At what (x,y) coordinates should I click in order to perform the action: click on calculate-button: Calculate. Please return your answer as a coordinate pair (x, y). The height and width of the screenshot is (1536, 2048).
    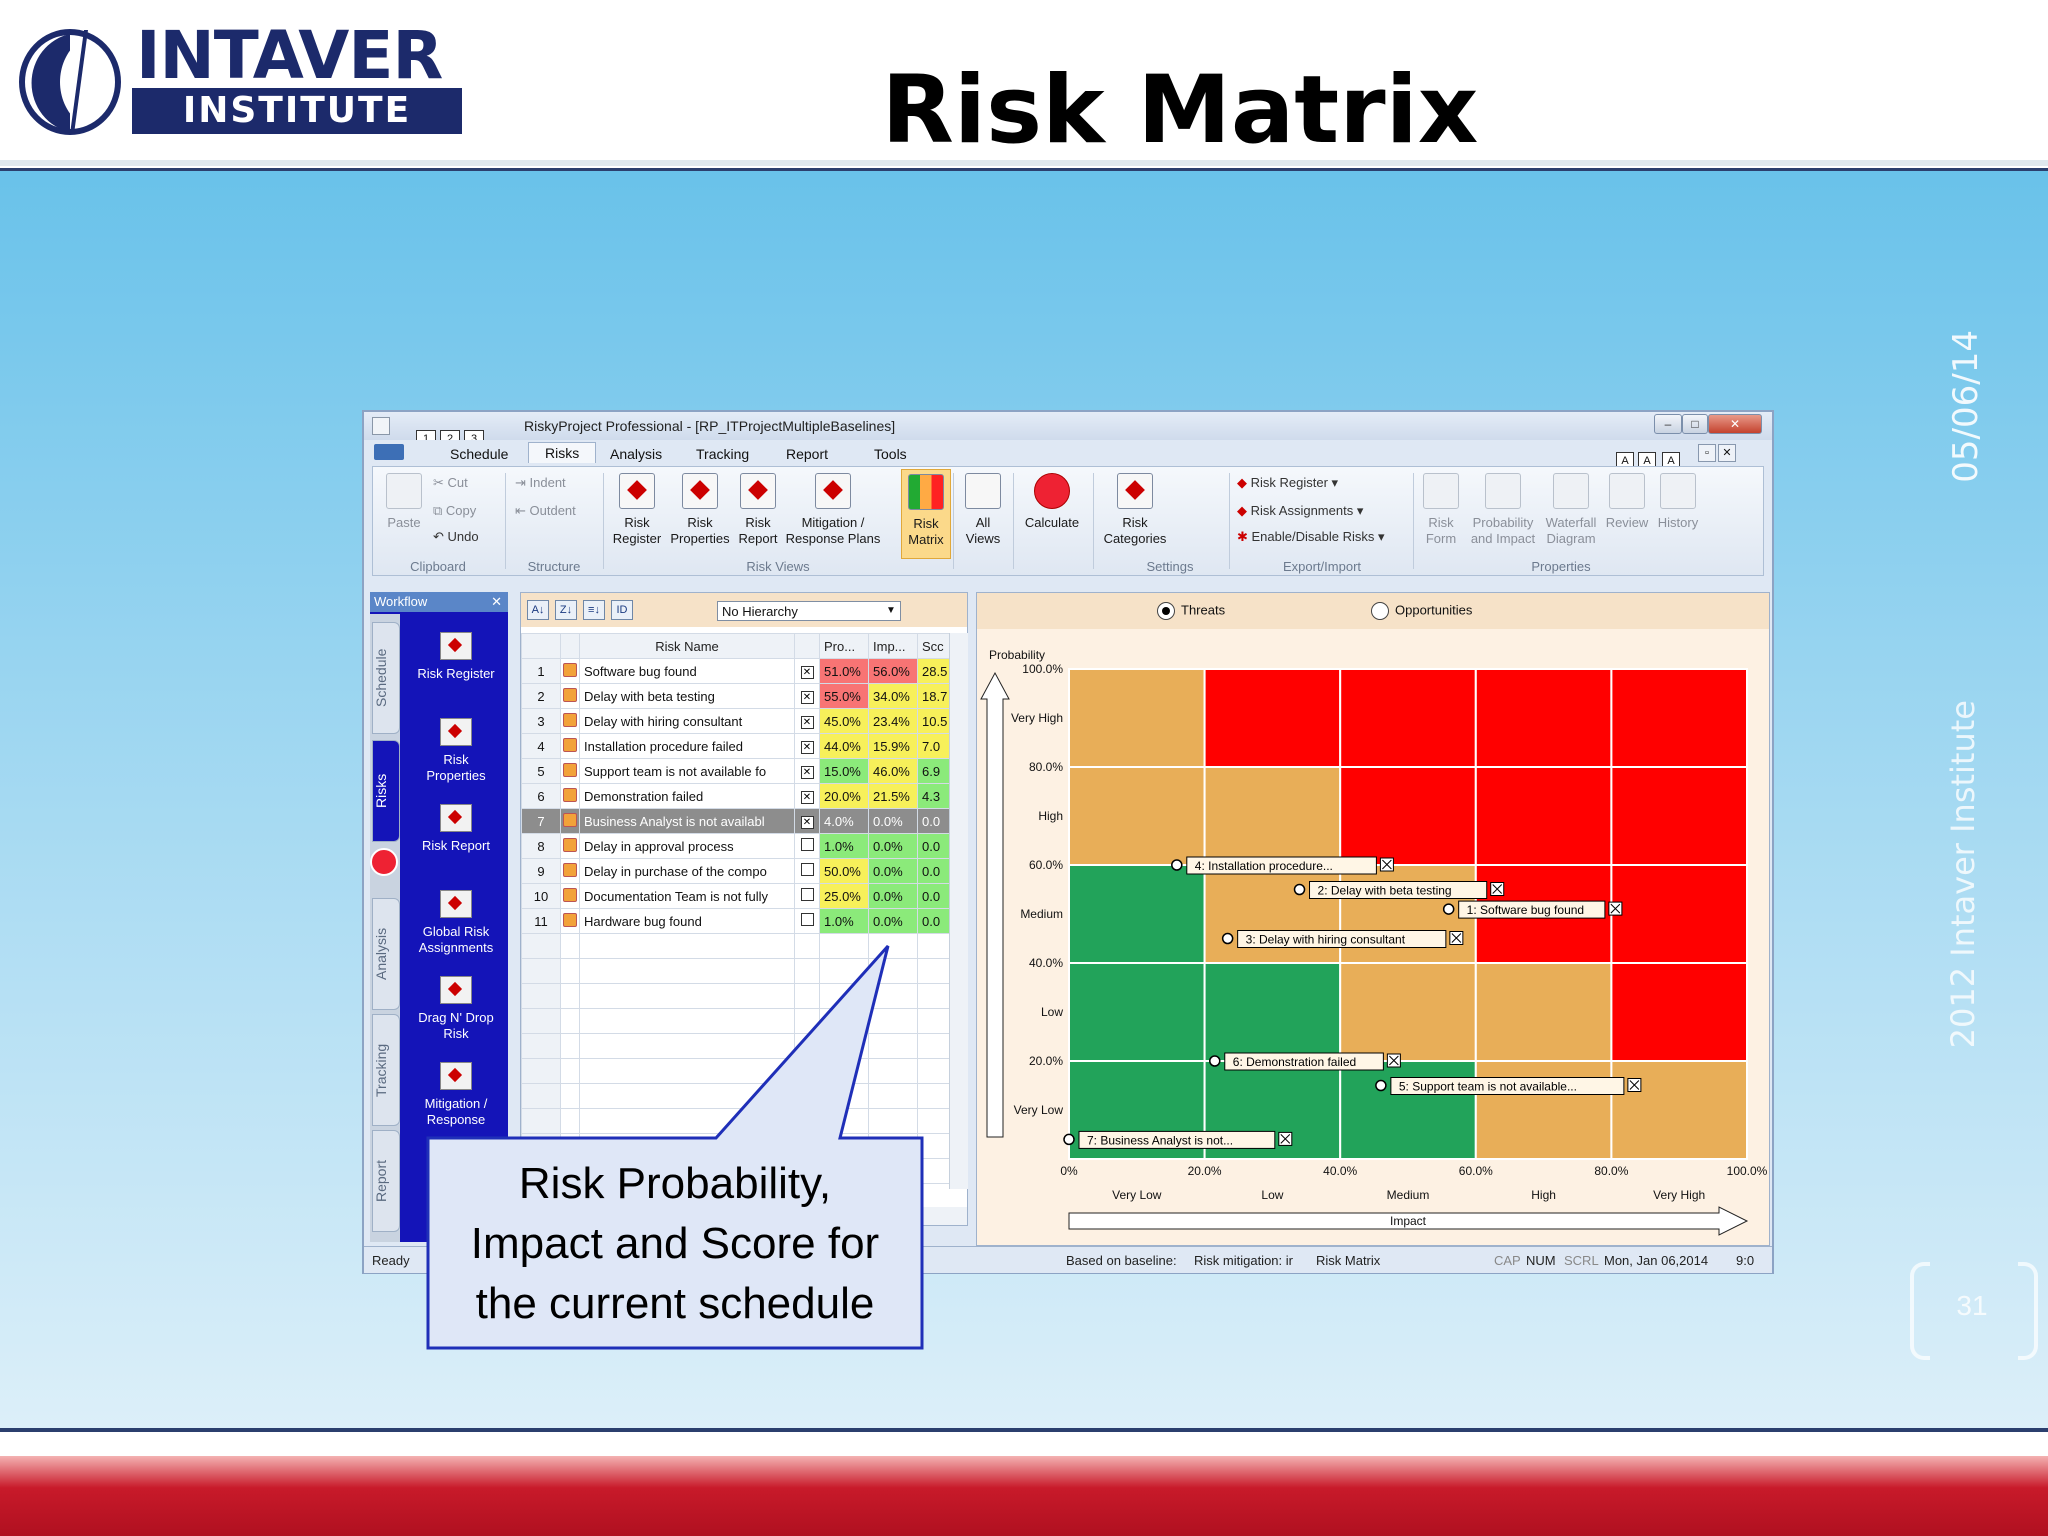
    Looking at the image, I should click on (1052, 502).